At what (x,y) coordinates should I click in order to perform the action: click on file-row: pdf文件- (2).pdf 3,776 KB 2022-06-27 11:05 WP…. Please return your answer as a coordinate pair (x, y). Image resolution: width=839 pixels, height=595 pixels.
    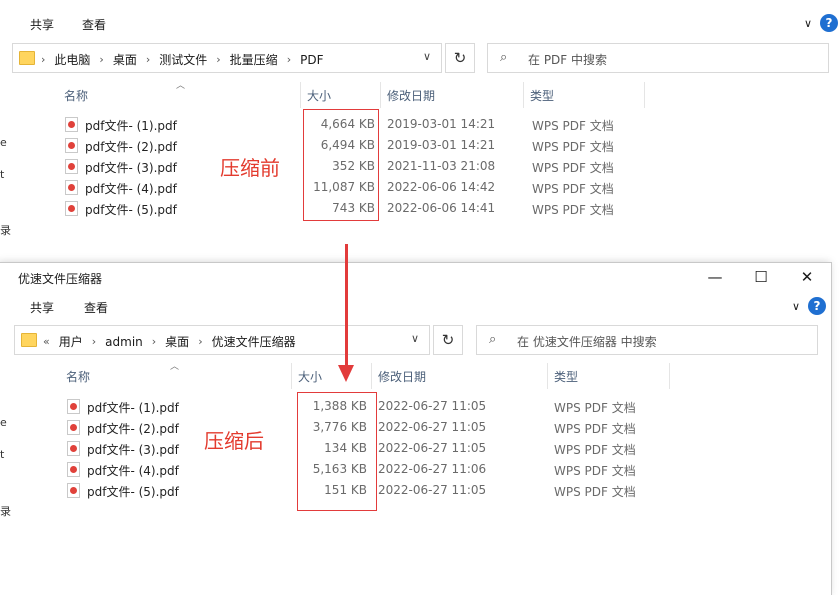
    Looking at the image, I should click on (377, 427).